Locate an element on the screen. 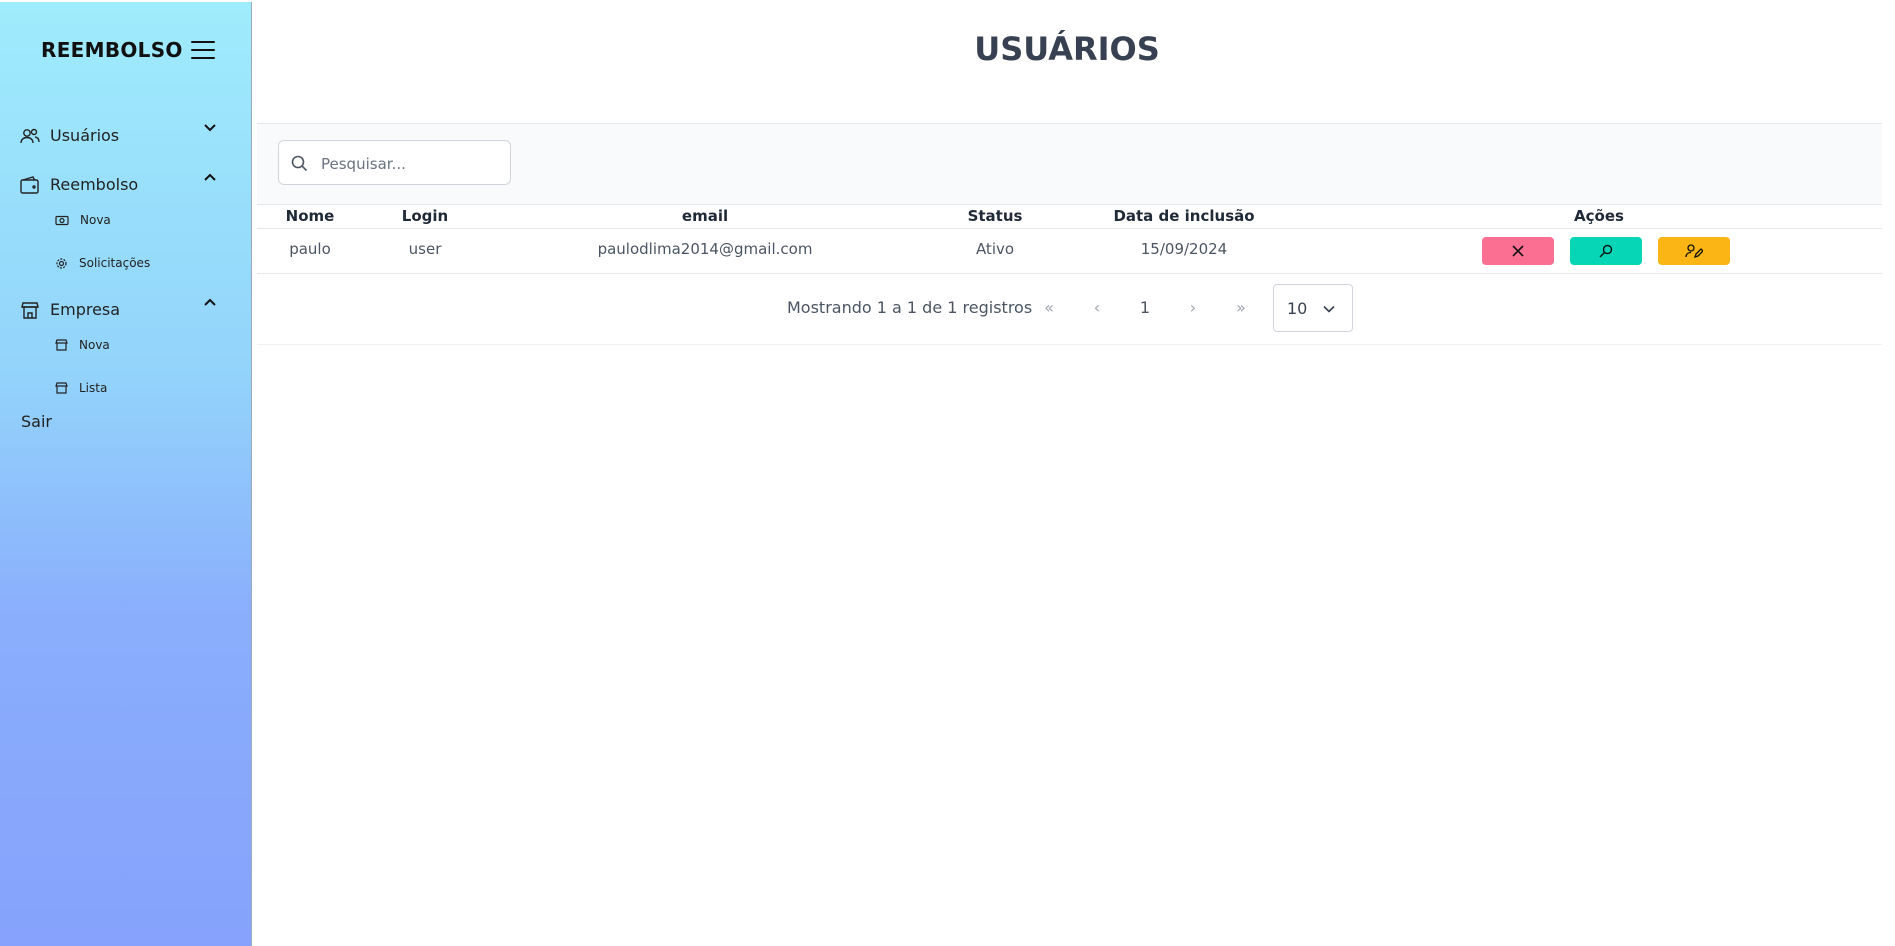 The height and width of the screenshot is (946, 1895). pagination-summary: Mostrando 1 a 1 de 1 registros is located at coordinates (910, 307).